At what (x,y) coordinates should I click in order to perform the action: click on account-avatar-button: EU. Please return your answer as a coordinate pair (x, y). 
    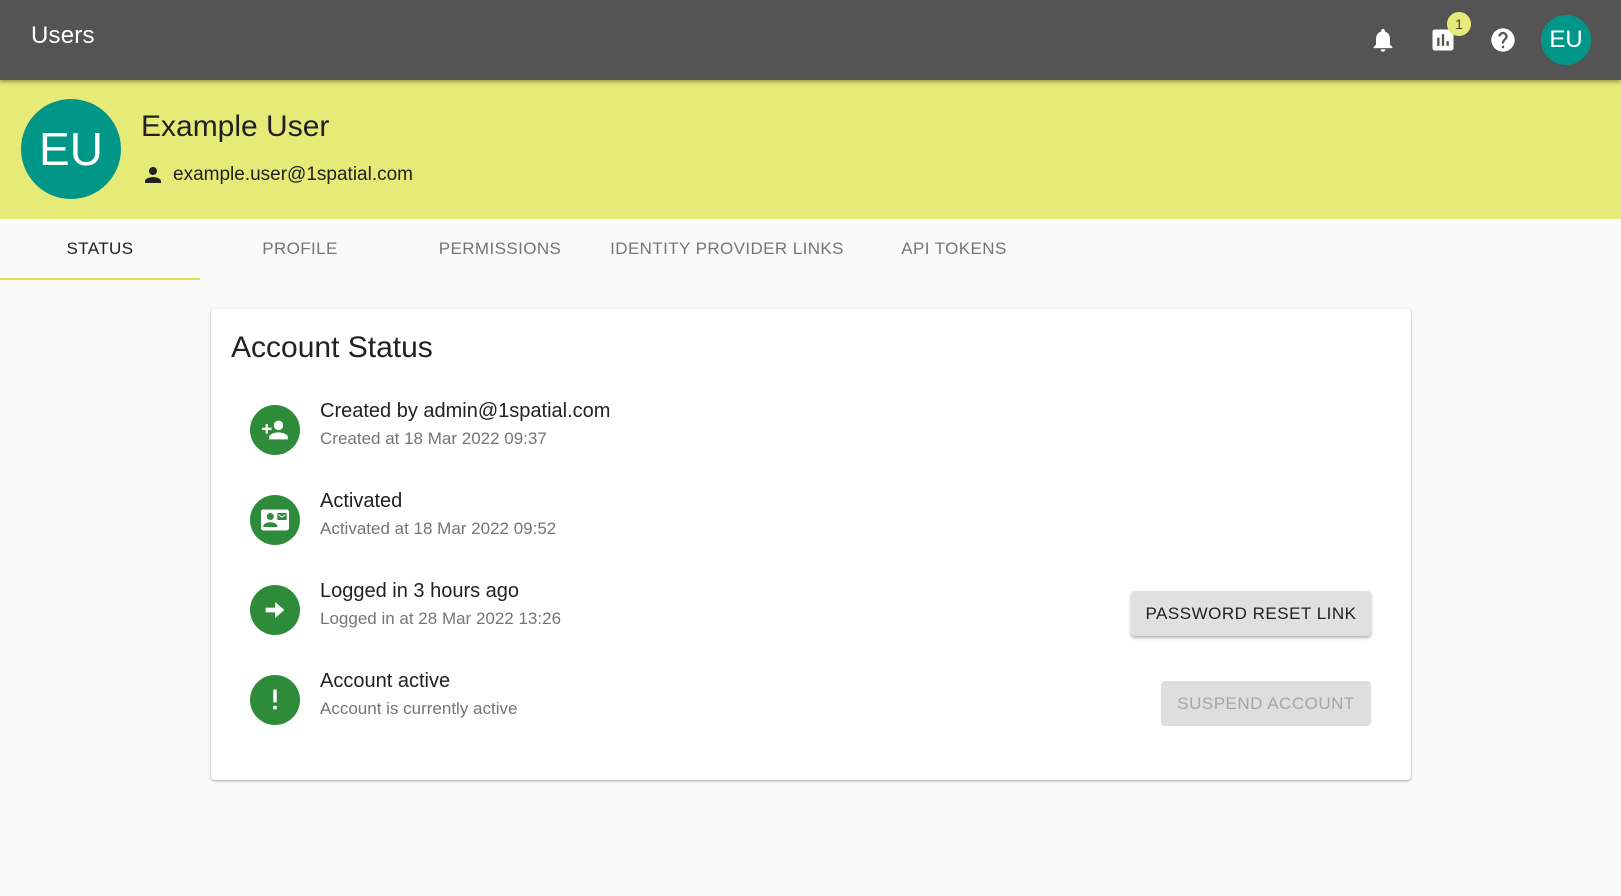
    Looking at the image, I should click on (1566, 40).